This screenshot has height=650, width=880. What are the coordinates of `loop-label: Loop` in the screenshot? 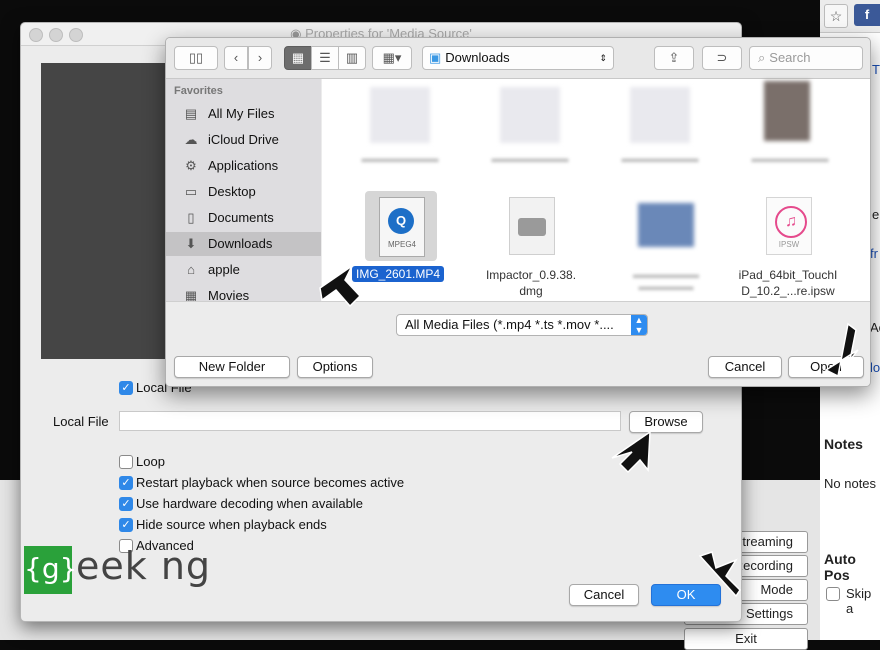 It's located at (150, 461).